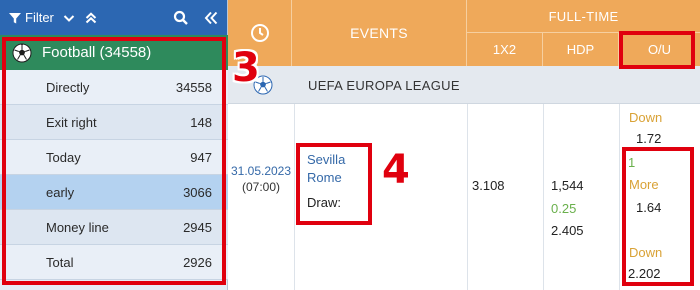  Describe the element at coordinates (648, 139) in the screenshot. I see `odd-ou-top: 1.72` at that location.